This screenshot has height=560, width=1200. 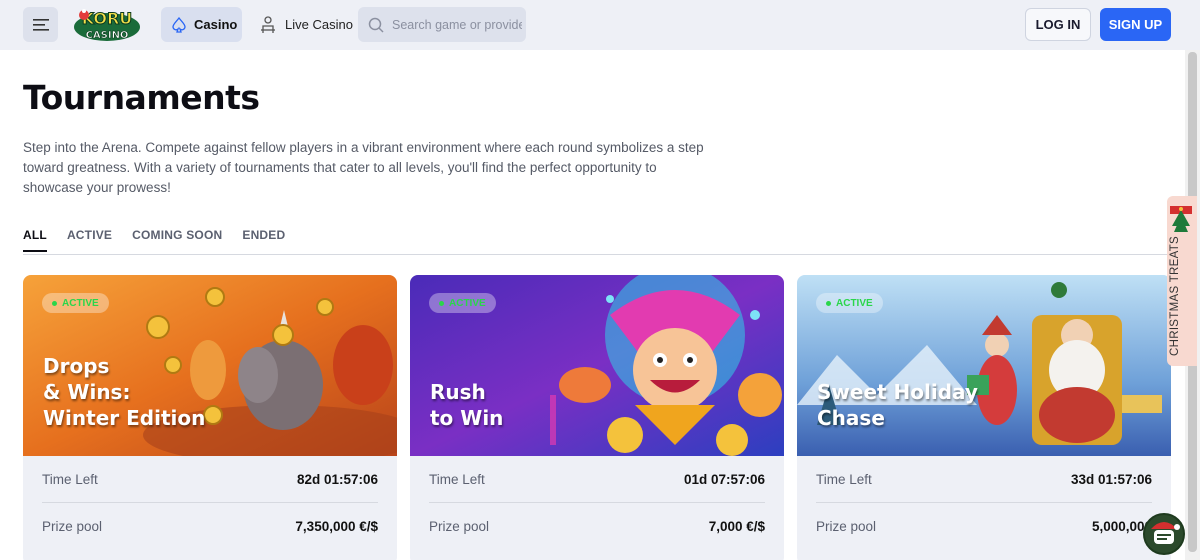 I want to click on tournament-banner: ACTIVE Rush to Win, so click(x=597, y=365).